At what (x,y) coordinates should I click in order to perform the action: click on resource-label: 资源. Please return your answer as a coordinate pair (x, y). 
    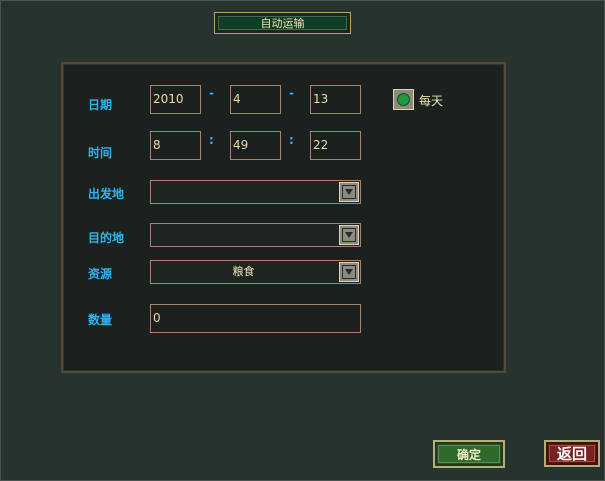
    Looking at the image, I should click on (100, 274).